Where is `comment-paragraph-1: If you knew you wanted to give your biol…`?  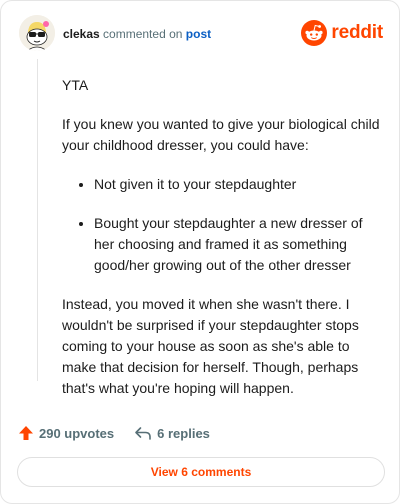 comment-paragraph-1: If you knew you wanted to give your biol… is located at coordinates (221, 134).